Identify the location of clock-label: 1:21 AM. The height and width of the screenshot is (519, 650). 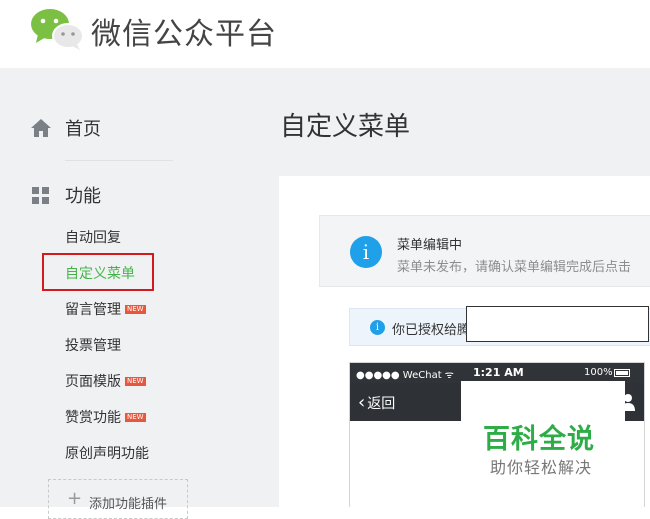
(498, 372).